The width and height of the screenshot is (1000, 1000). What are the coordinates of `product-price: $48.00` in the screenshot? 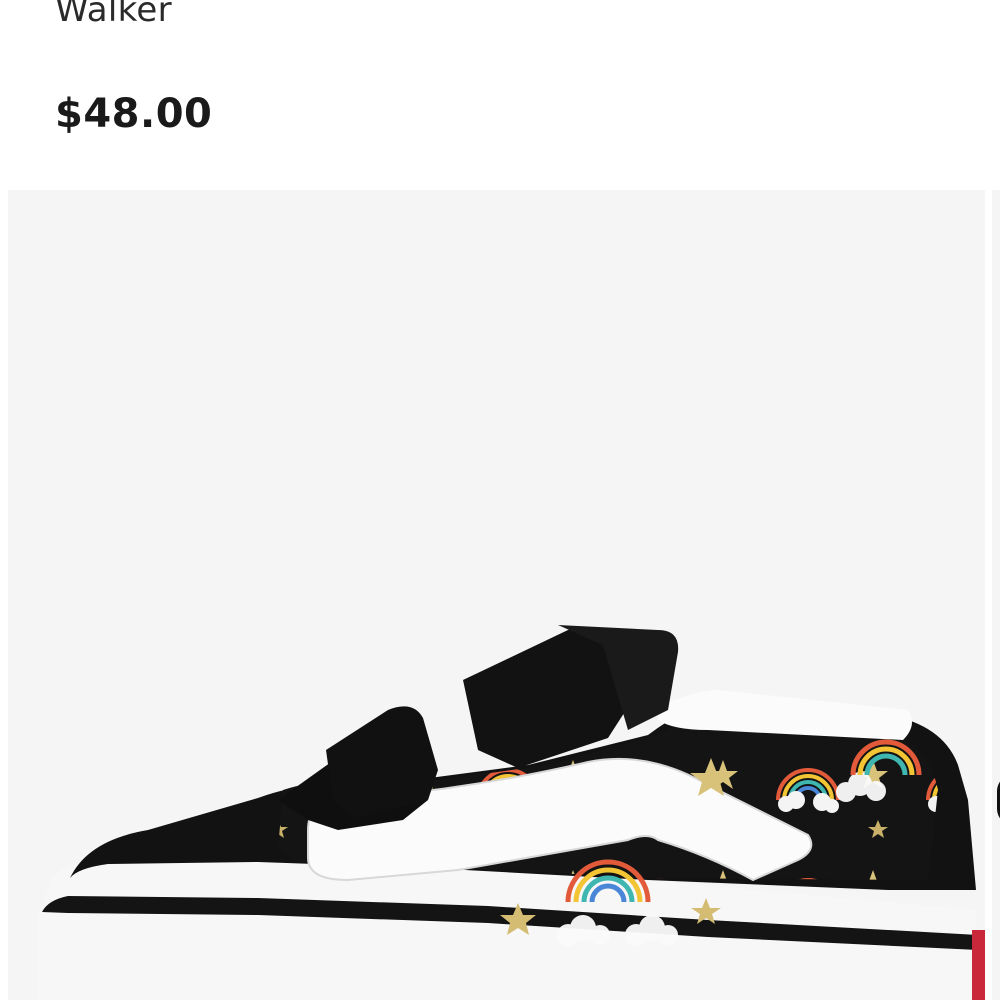 It's located at (134, 114).